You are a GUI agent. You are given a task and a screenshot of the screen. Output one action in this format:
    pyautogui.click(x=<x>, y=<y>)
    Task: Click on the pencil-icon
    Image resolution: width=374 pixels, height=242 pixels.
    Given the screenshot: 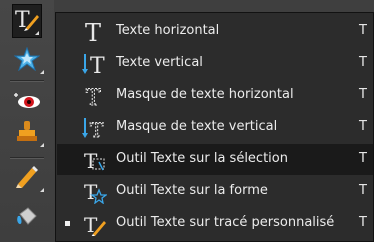 What is the action you would take?
    pyautogui.click(x=27, y=179)
    